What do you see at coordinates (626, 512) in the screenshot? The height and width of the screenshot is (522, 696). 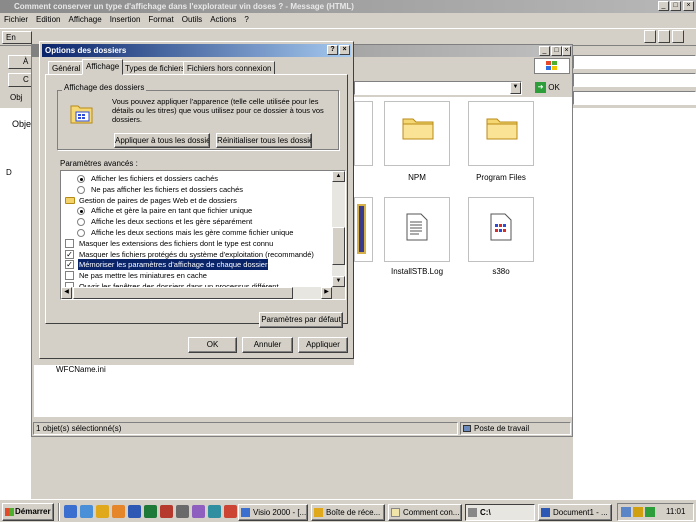 I see `tray-network-icon` at bounding box center [626, 512].